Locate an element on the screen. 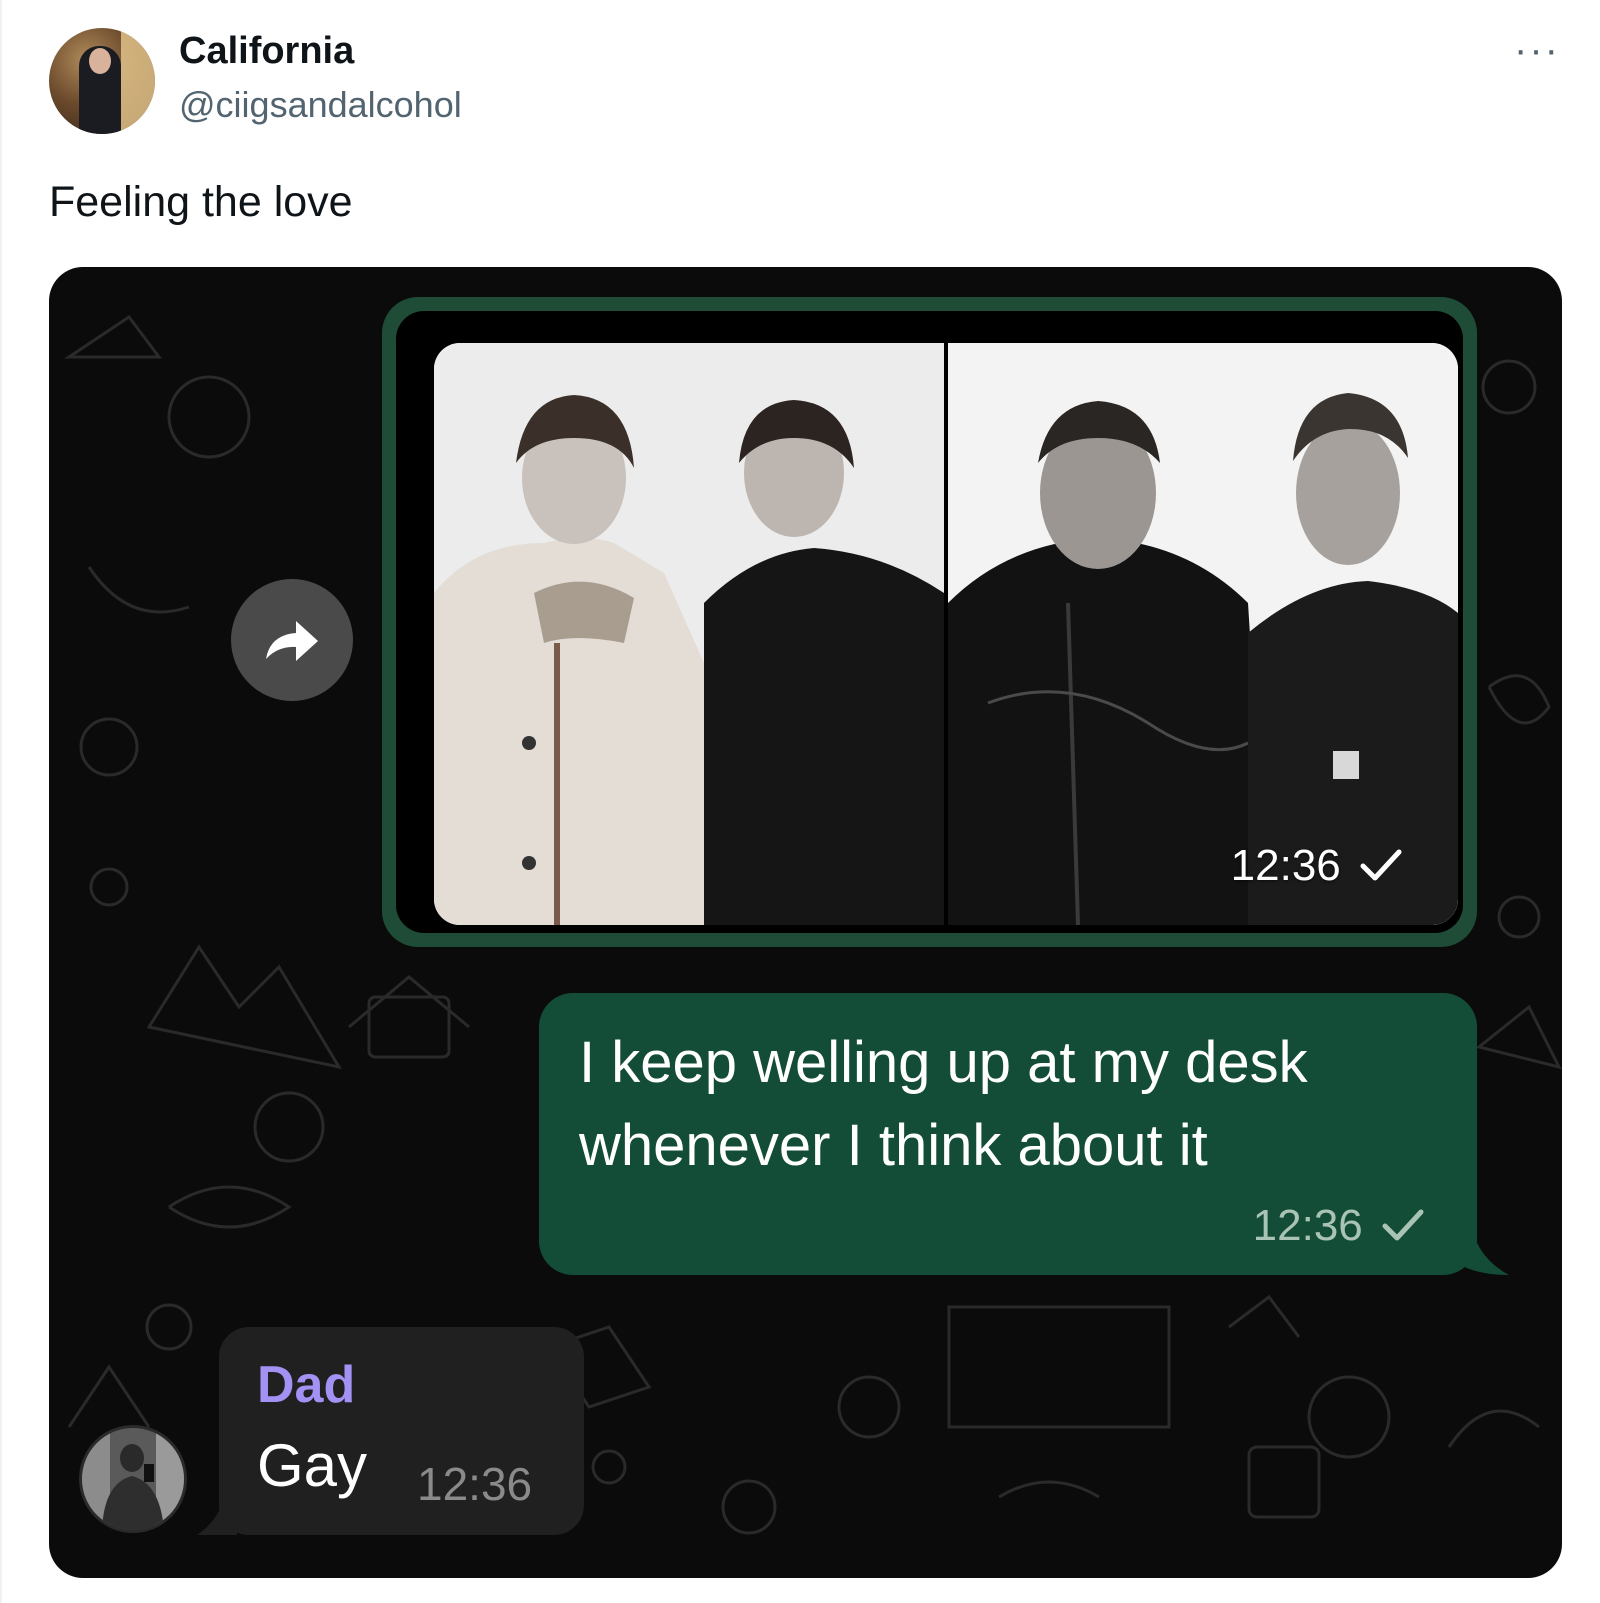 The height and width of the screenshot is (1603, 1600). forward-button is located at coordinates (292, 640).